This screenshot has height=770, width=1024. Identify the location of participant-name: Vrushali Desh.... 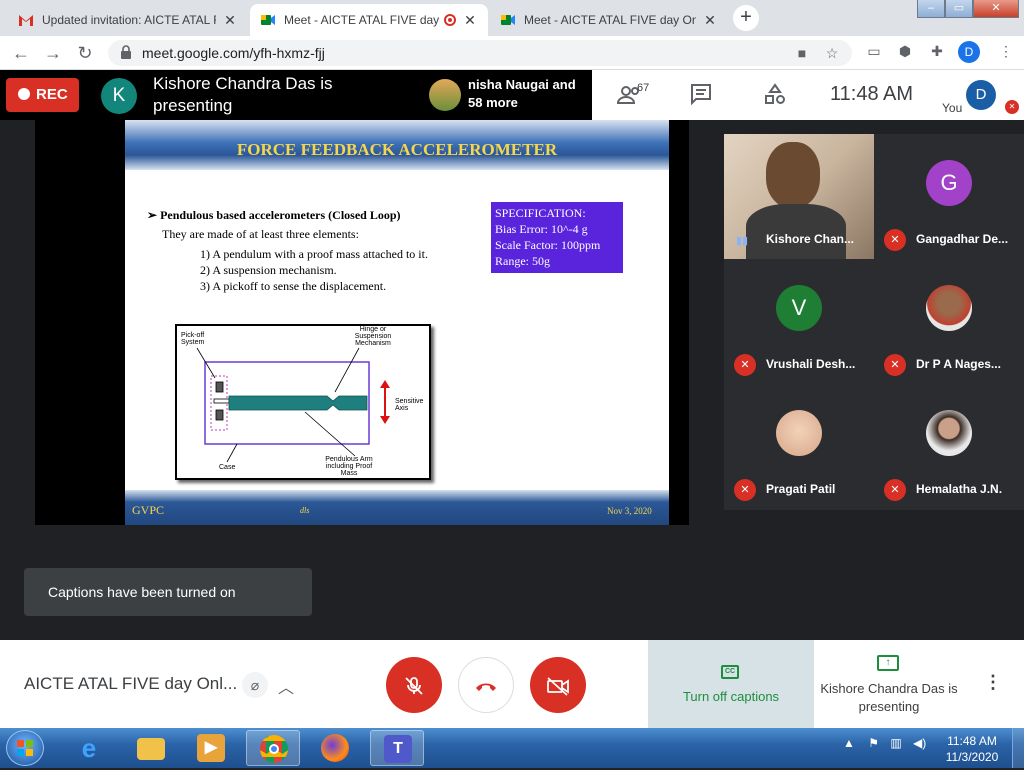
(811, 364).